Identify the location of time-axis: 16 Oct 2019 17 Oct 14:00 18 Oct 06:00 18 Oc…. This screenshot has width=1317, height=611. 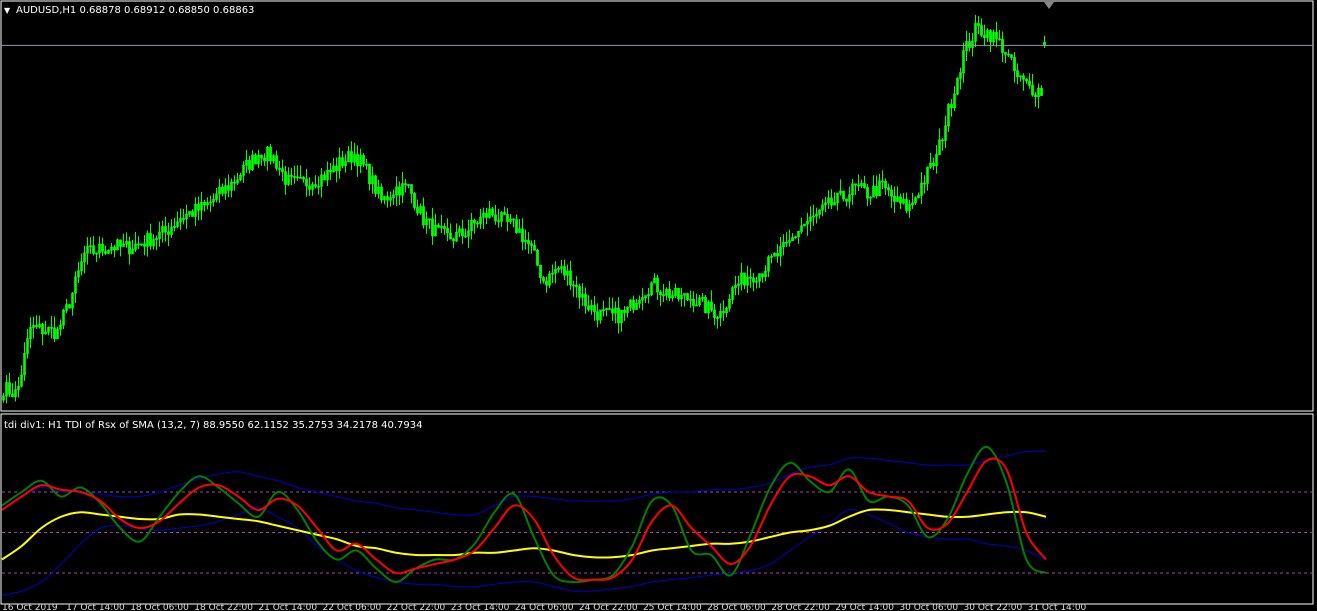
(544, 607).